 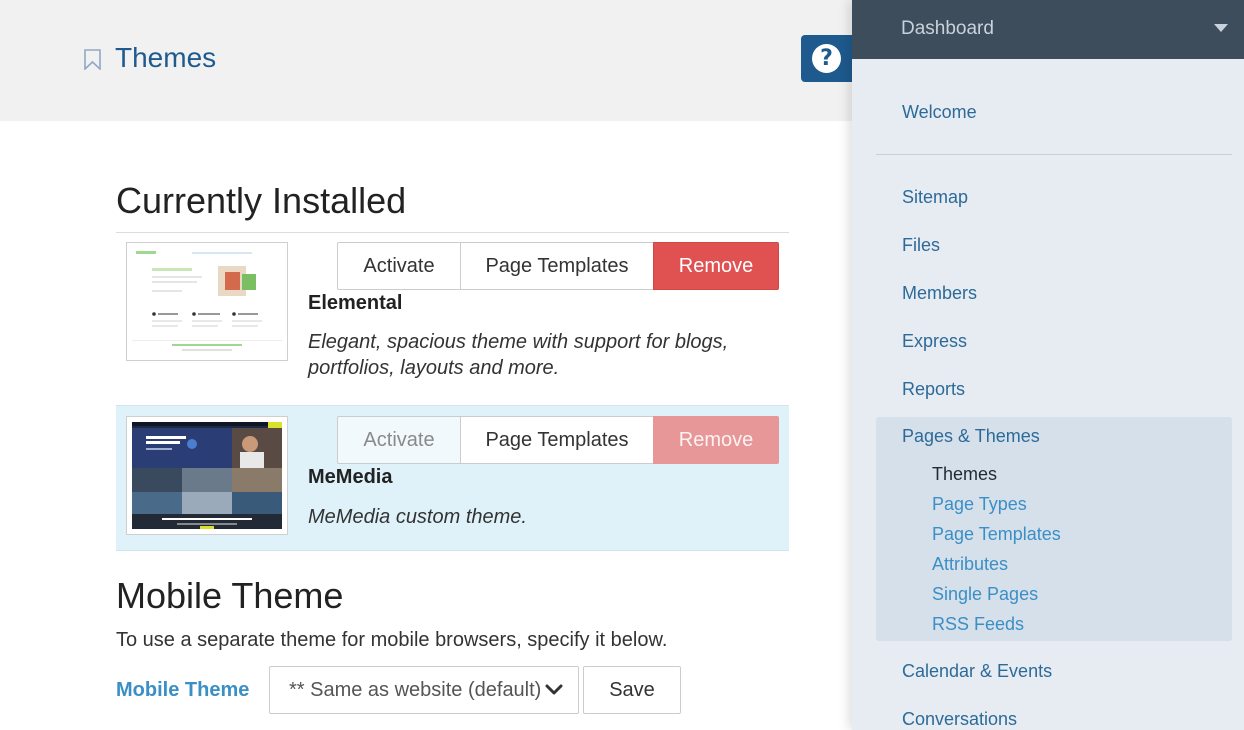 I want to click on sidebar-subitem-rss-feeds: RSS Feeds, so click(x=978, y=624).